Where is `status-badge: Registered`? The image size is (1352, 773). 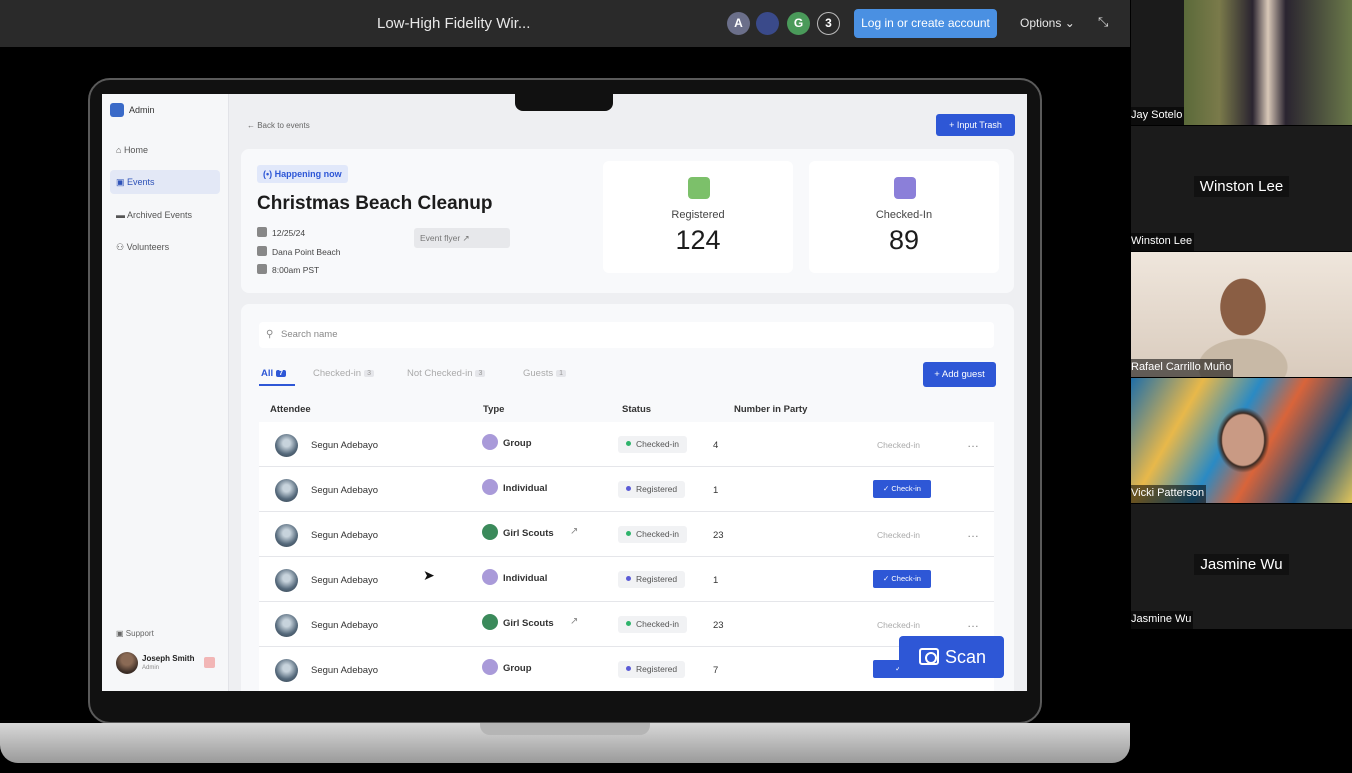 status-badge: Registered is located at coordinates (652, 579).